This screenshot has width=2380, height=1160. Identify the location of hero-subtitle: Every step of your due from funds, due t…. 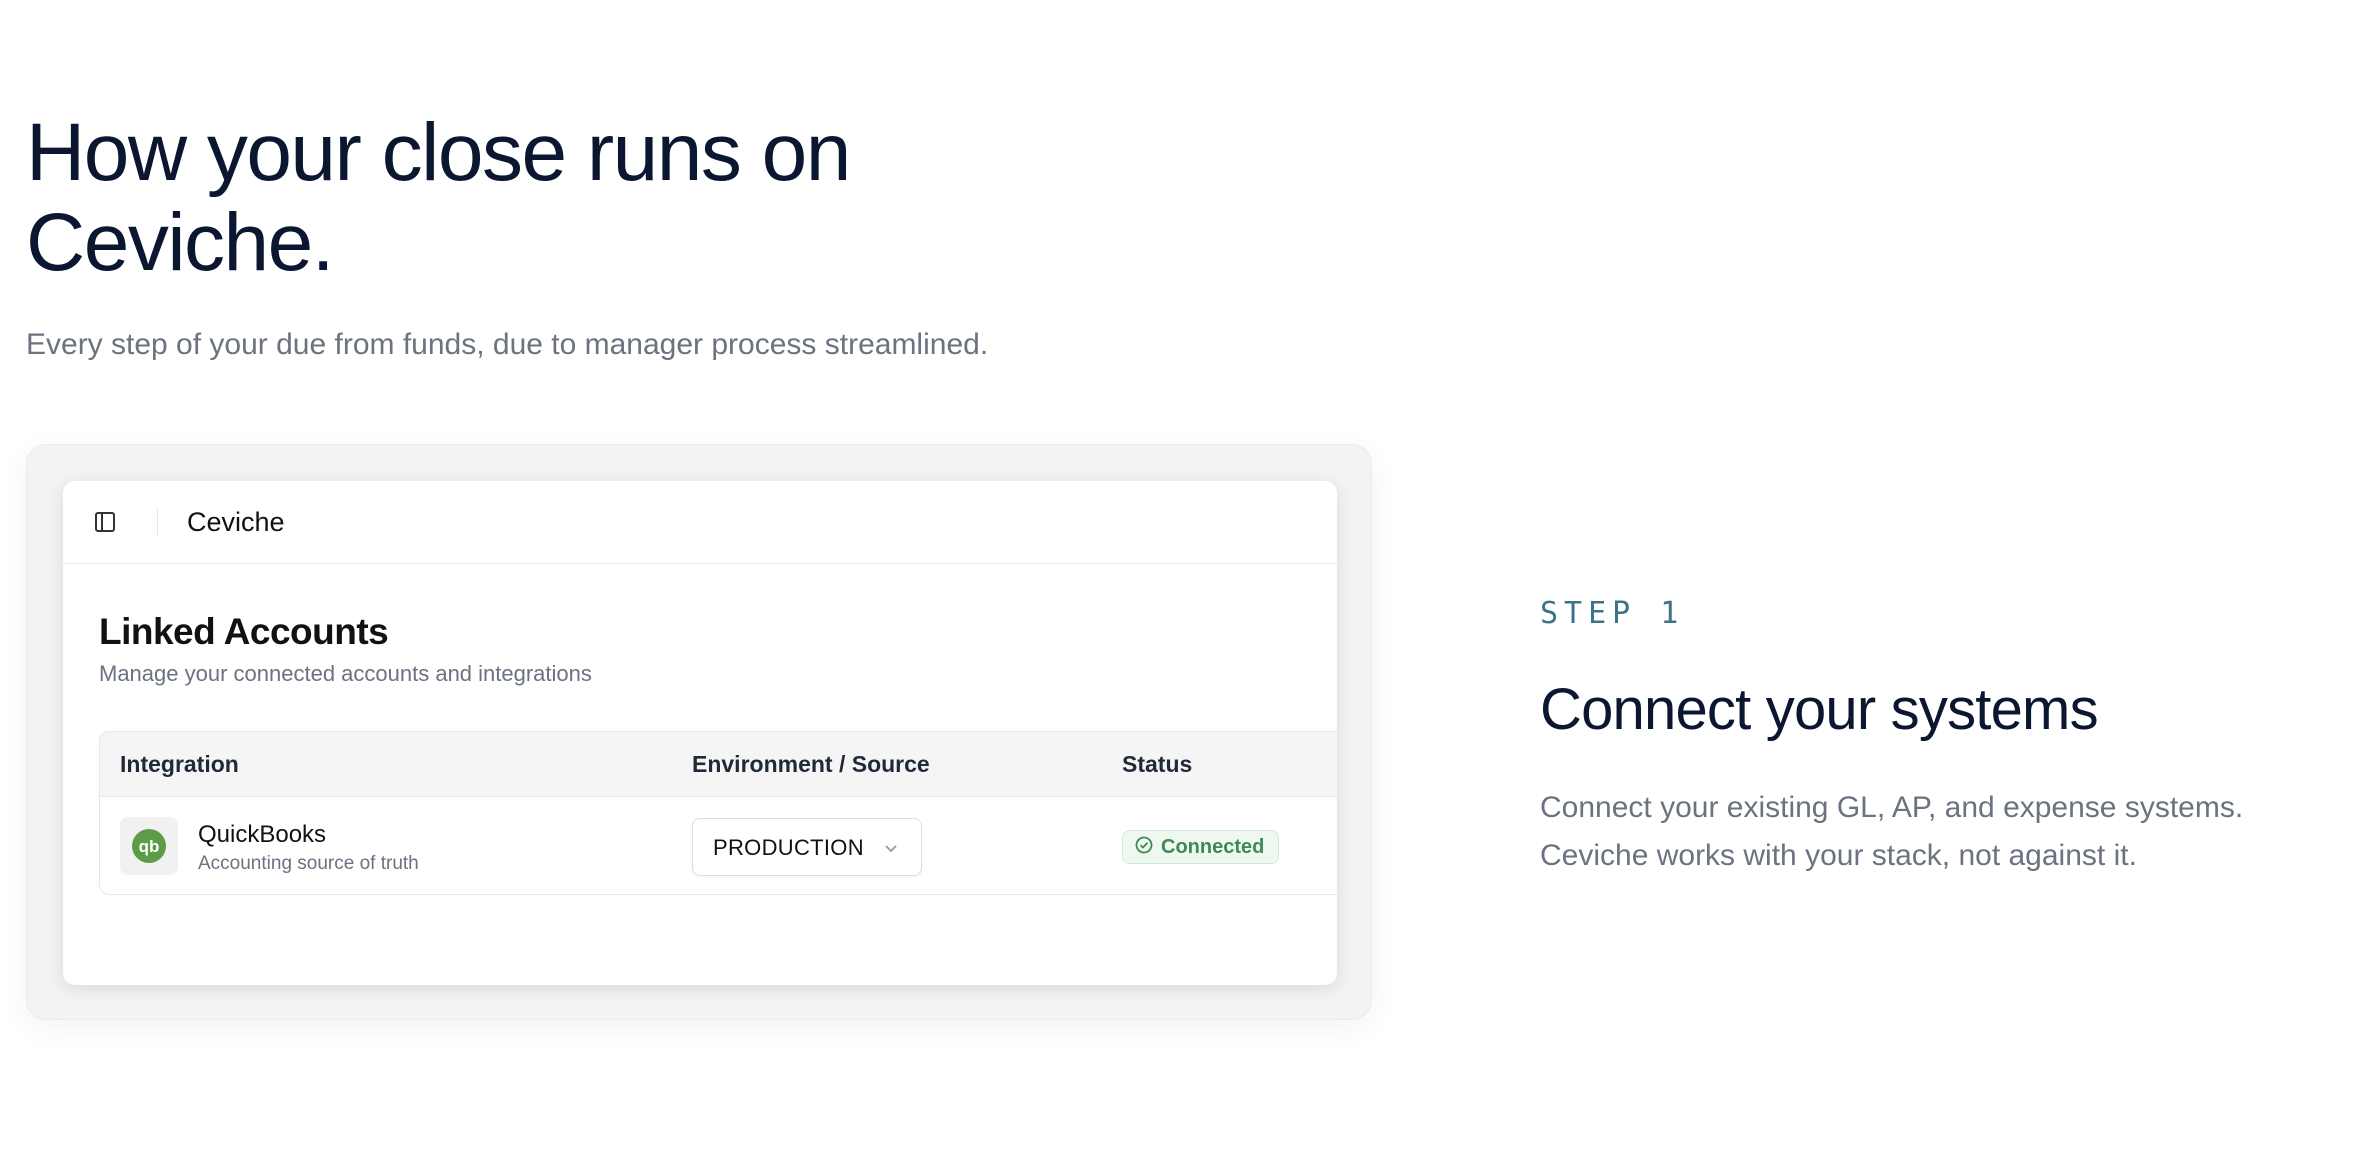
(507, 344).